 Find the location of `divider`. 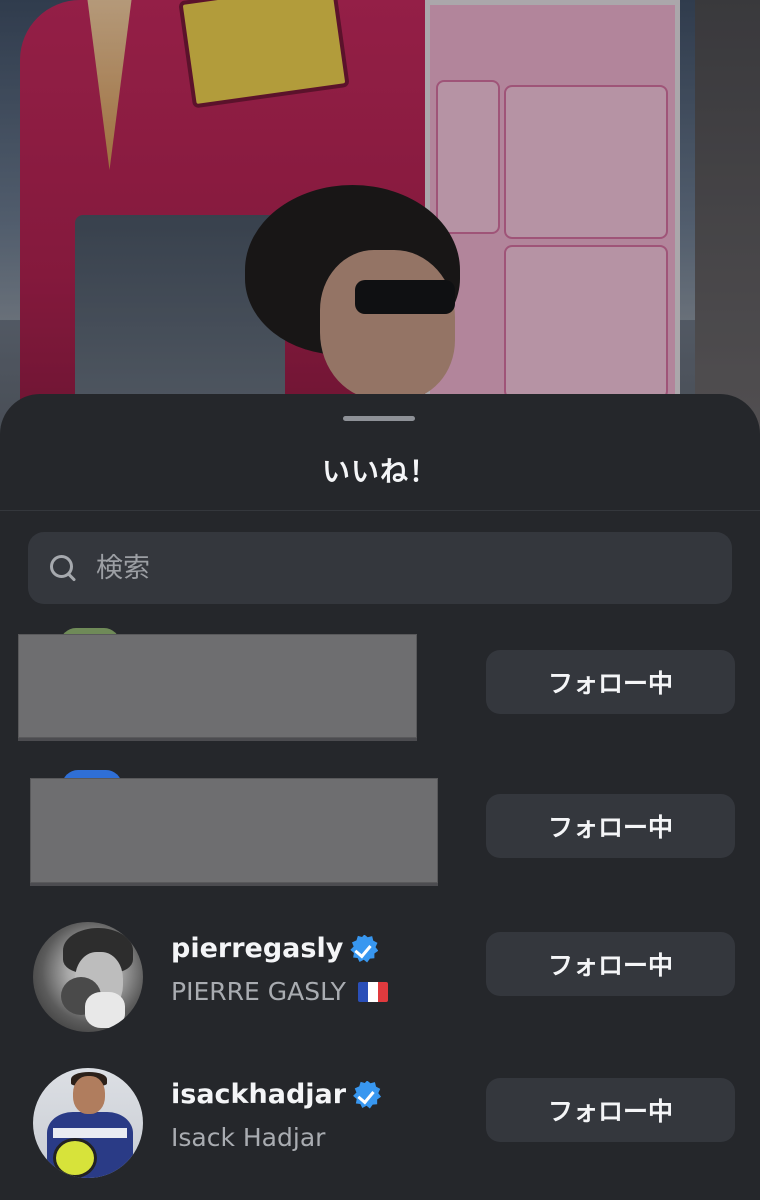

divider is located at coordinates (380, 510).